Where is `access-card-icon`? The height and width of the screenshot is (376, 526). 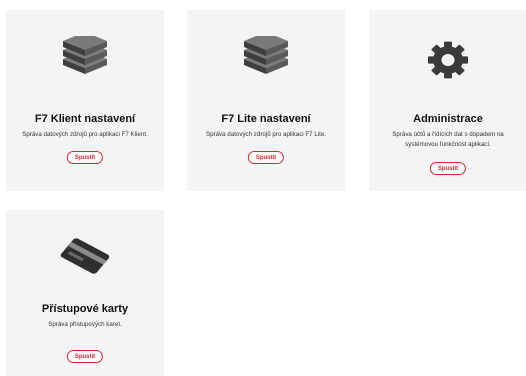 access-card-icon is located at coordinates (85, 256).